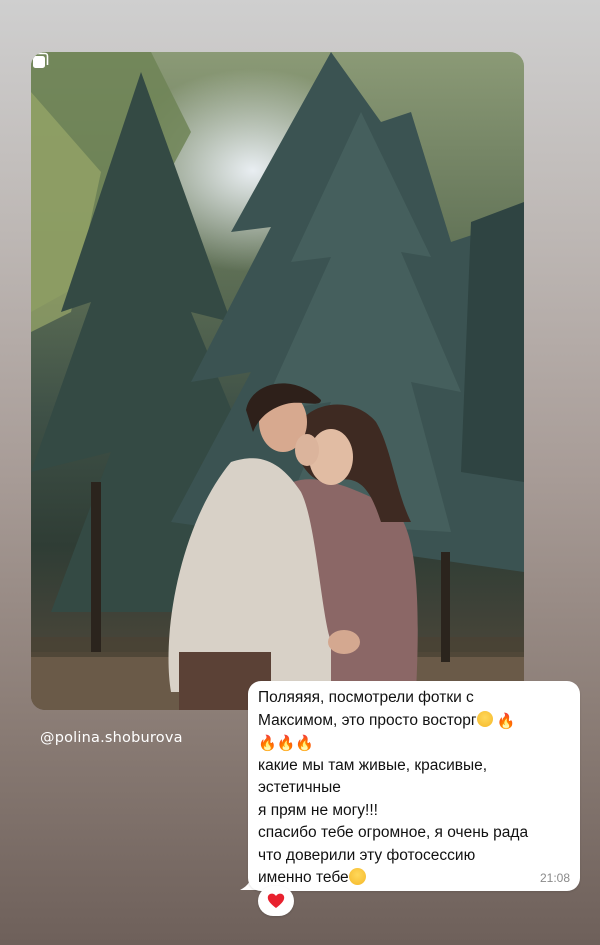 The height and width of the screenshot is (945, 600). I want to click on message-line: 🔥🔥🔥, so click(414, 743).